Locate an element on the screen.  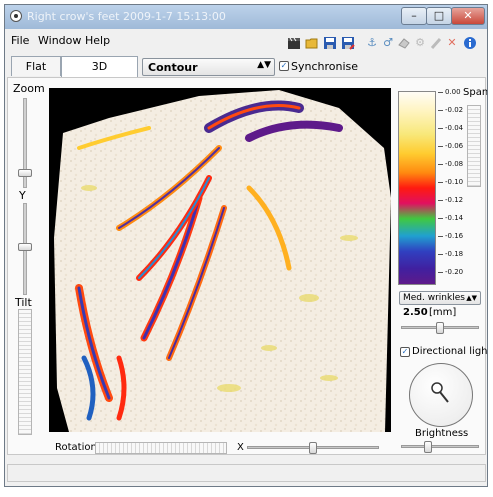
tilt-label: Tilt is located at coordinates (23, 302).